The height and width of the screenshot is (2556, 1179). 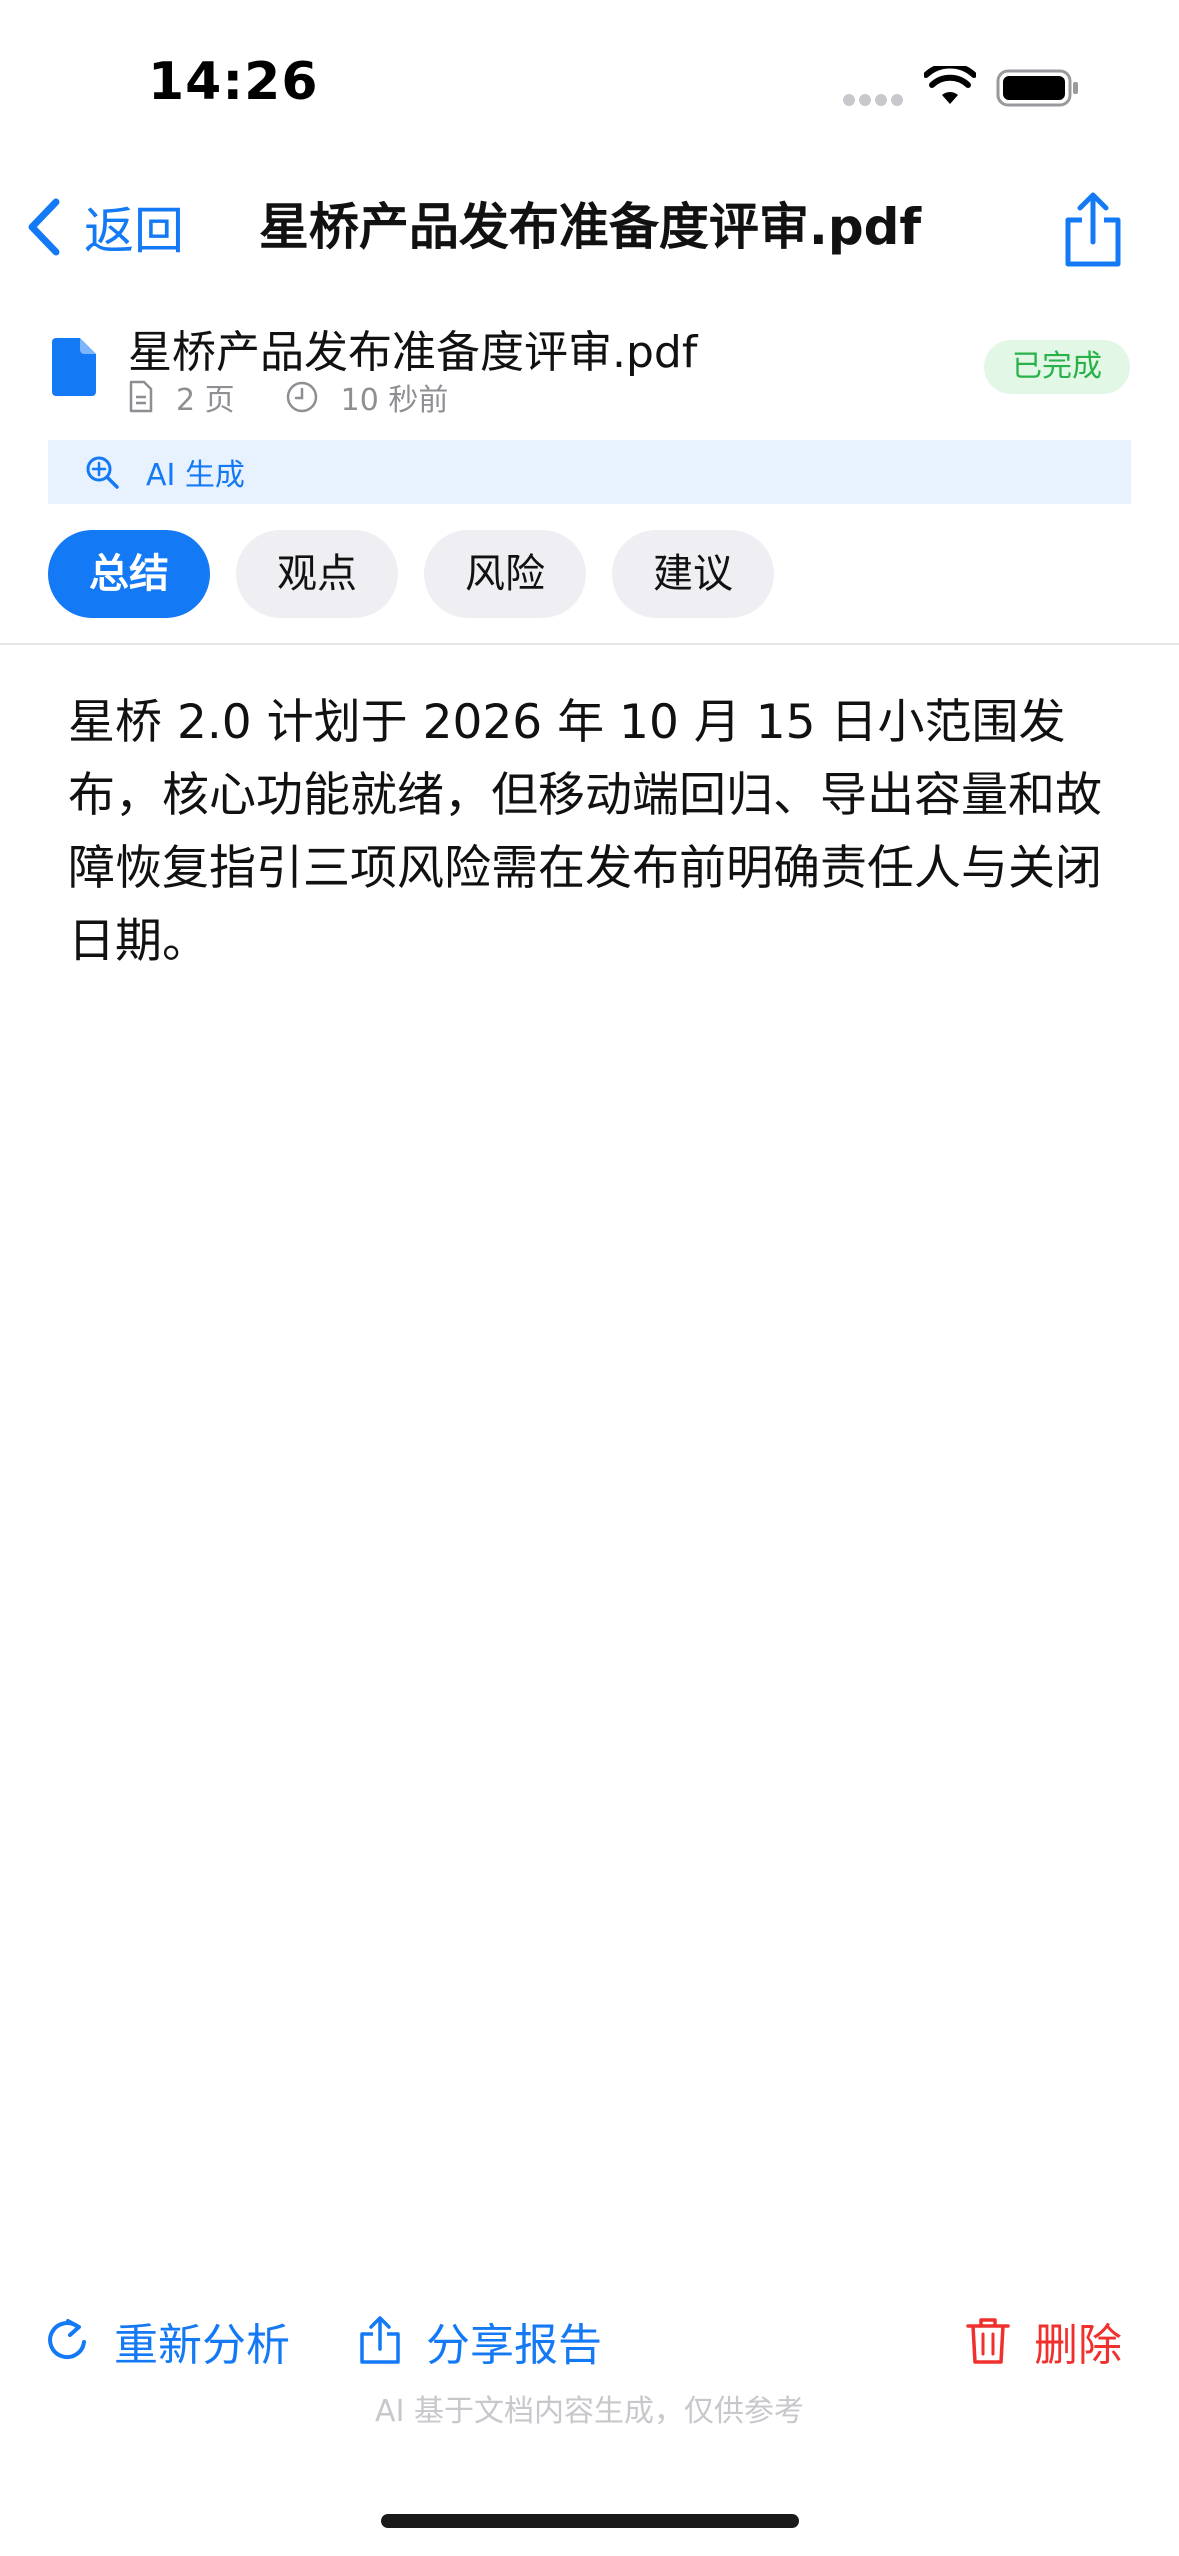 I want to click on document-icon, so click(x=74, y=367).